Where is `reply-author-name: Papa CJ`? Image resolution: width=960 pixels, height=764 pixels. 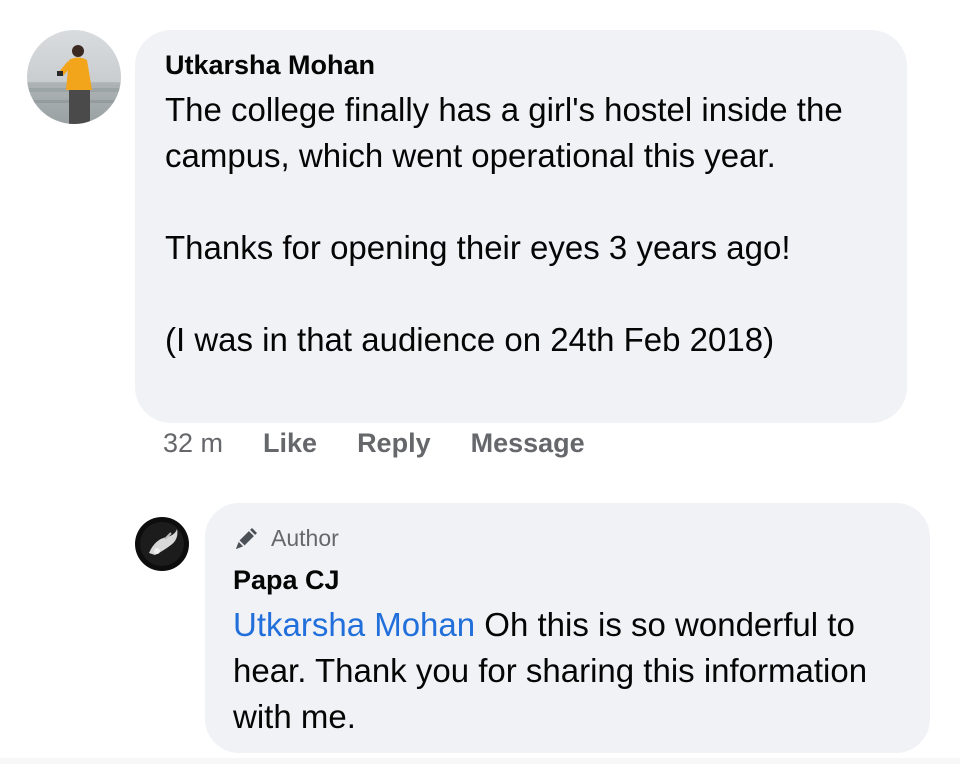
reply-author-name: Papa CJ is located at coordinates (286, 580).